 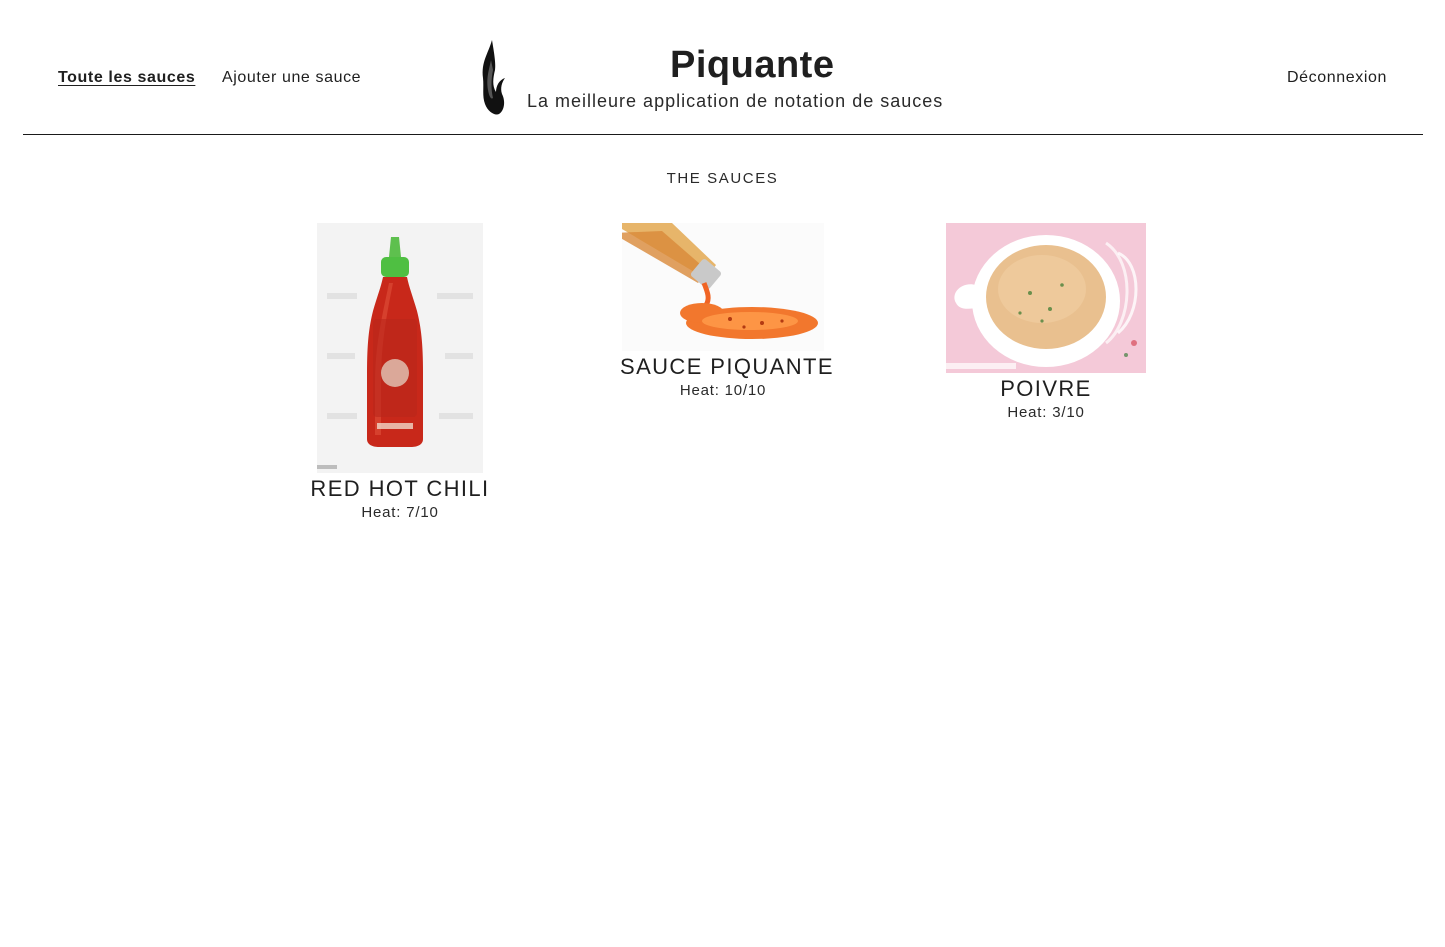 I want to click on sauce-card-sauce-piquante: SAUCE PIQUANTE Heat: 10/10, so click(x=727, y=312).